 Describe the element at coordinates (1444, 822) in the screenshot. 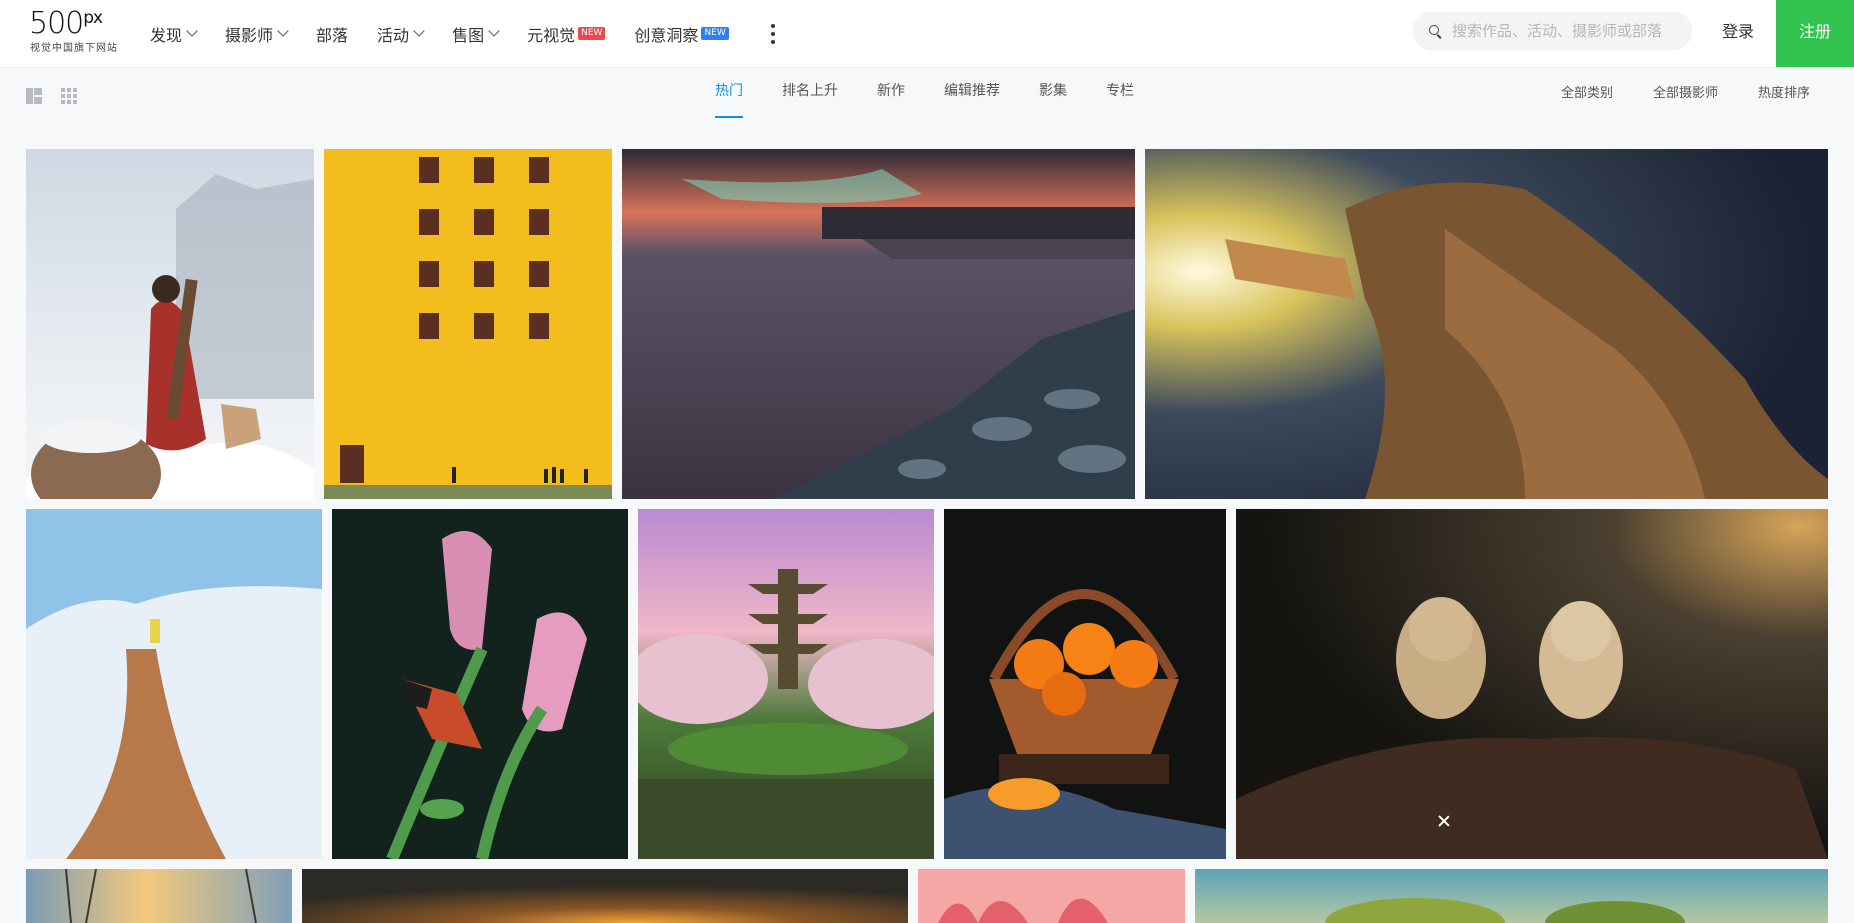

I see `close-icon` at that location.